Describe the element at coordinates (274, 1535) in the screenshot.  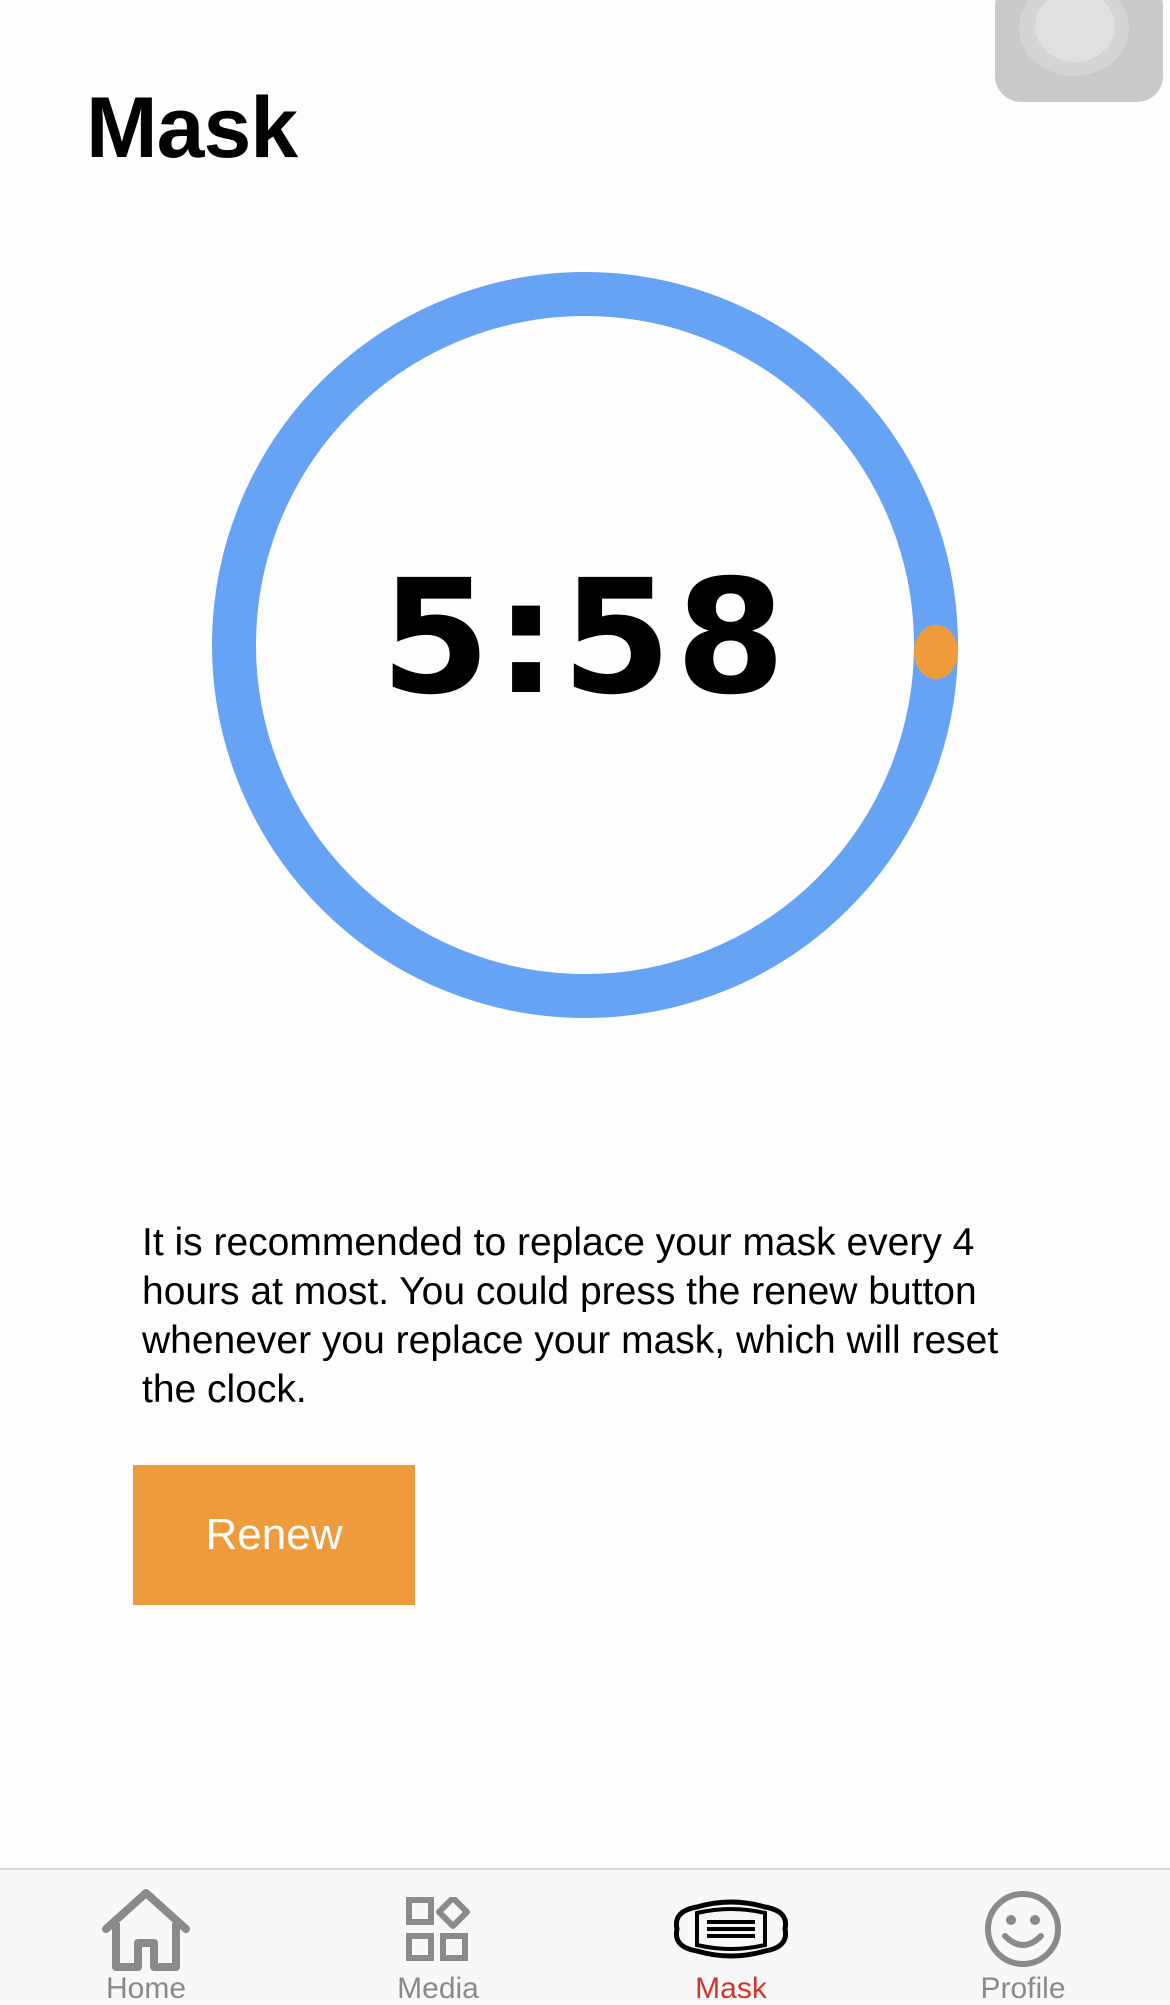
I see `renew-button: Renew` at that location.